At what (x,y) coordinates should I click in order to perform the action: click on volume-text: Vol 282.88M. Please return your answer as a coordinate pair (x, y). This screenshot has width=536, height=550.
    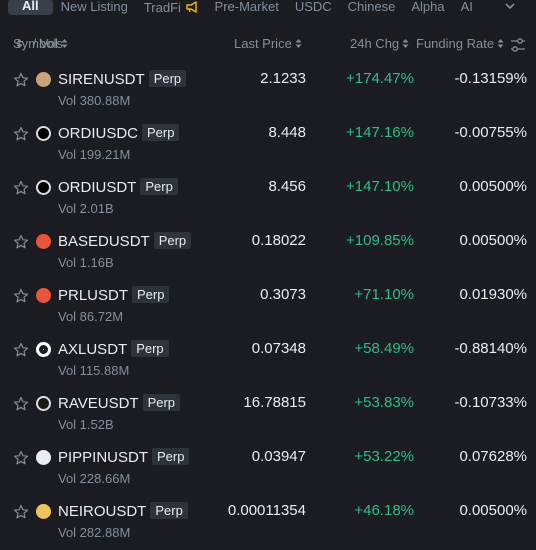
    Looking at the image, I should click on (94, 532).